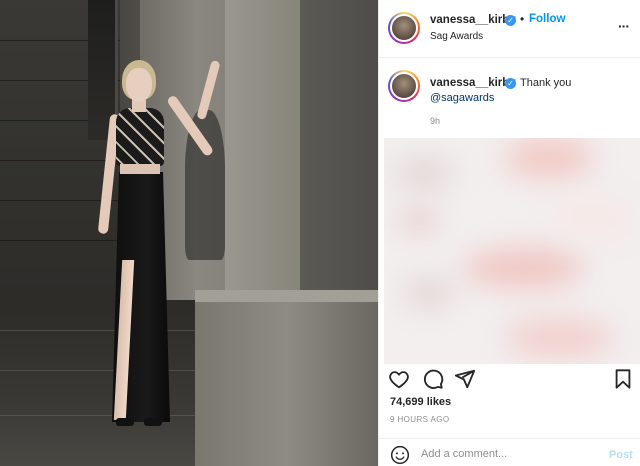 Image resolution: width=640 pixels, height=466 pixels. I want to click on paper-plane-icon, so click(465, 379).